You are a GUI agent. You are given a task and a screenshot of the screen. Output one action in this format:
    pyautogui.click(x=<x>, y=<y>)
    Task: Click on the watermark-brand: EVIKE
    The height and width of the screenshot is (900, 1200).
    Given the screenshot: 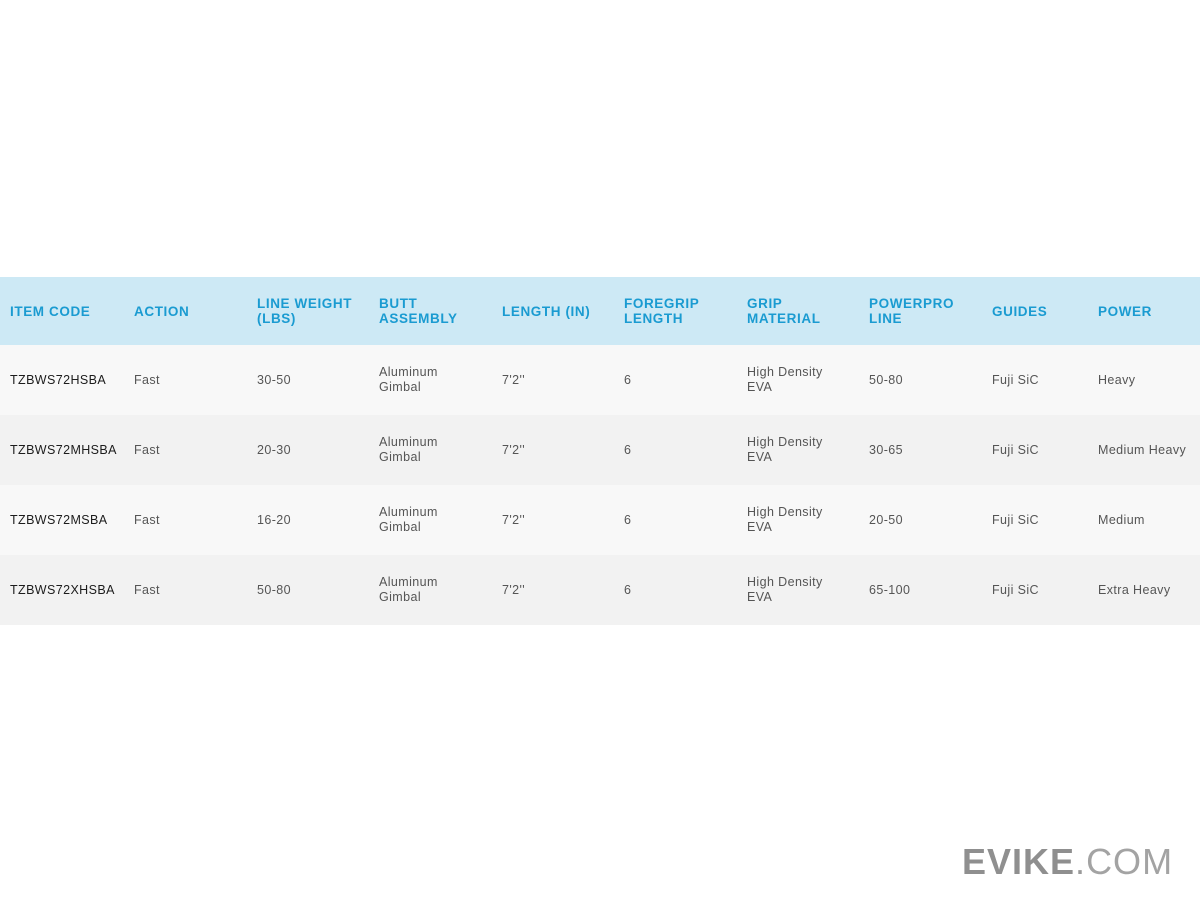 What is the action you would take?
    pyautogui.click(x=1019, y=861)
    